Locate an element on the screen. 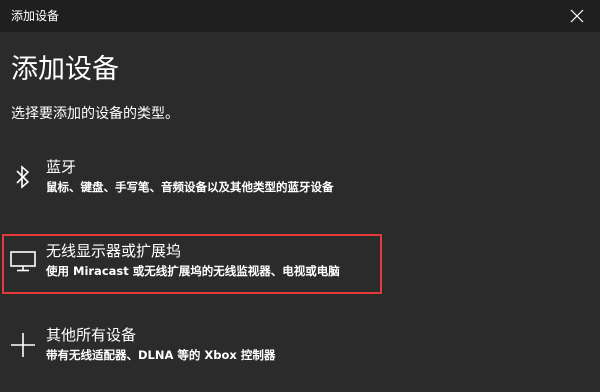 The image size is (600, 392). option-title: 其他所有设备 is located at coordinates (91, 335).